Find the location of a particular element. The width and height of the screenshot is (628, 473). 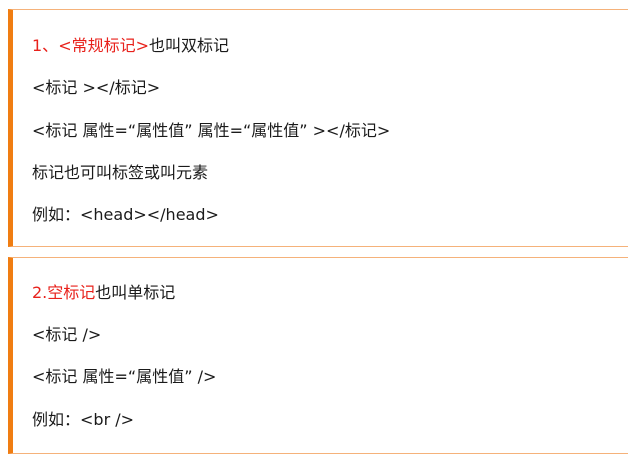

heading-highlight: 2.空标记 is located at coordinates (64, 292).